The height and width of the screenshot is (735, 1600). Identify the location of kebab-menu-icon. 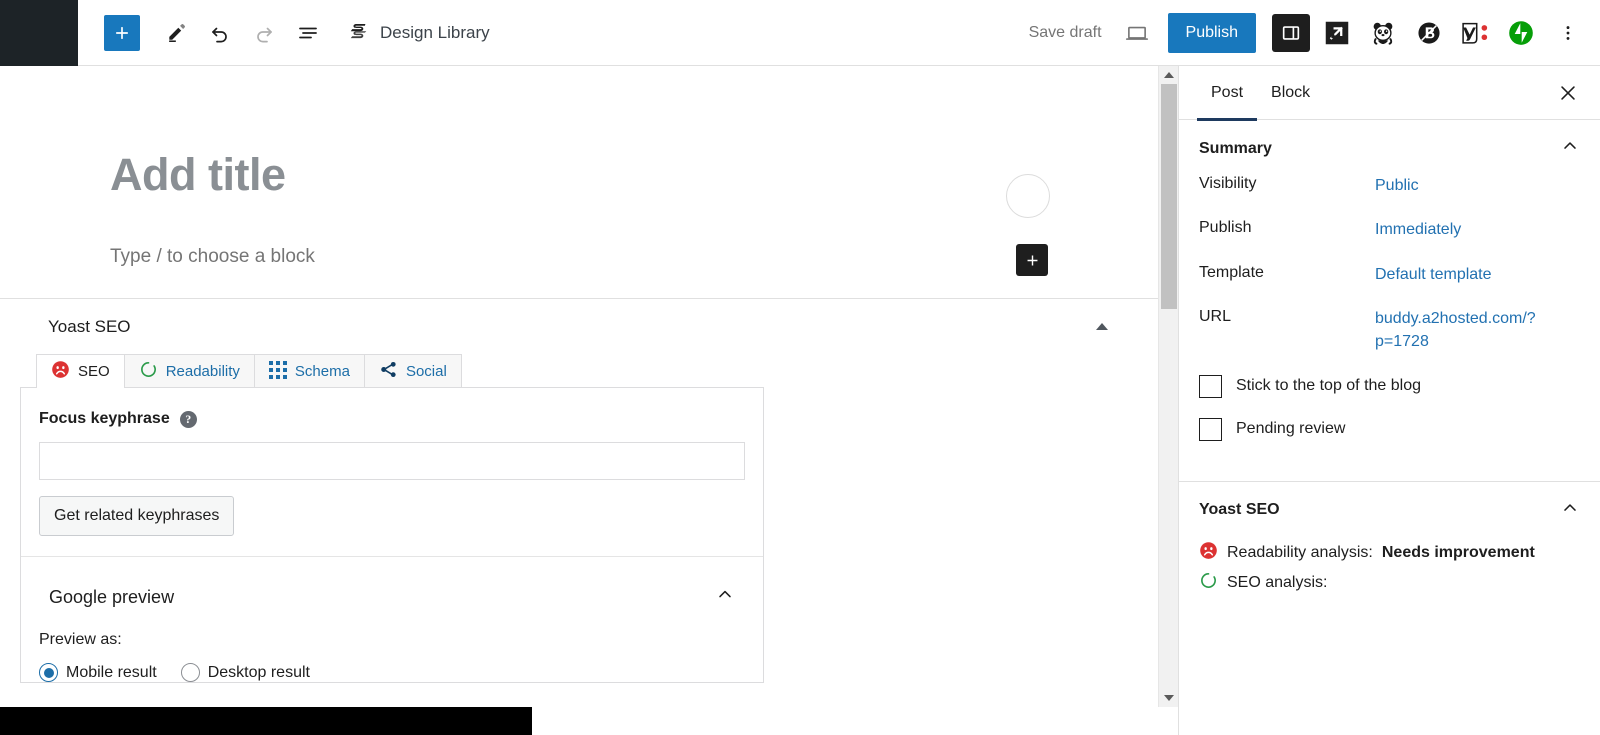
(1568, 33).